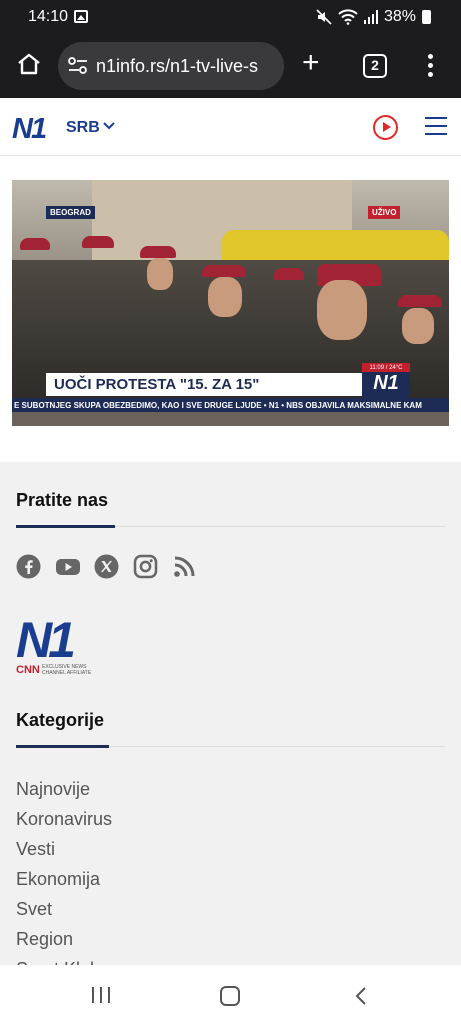  I want to click on hamburger-menu-icon, so click(436, 129).